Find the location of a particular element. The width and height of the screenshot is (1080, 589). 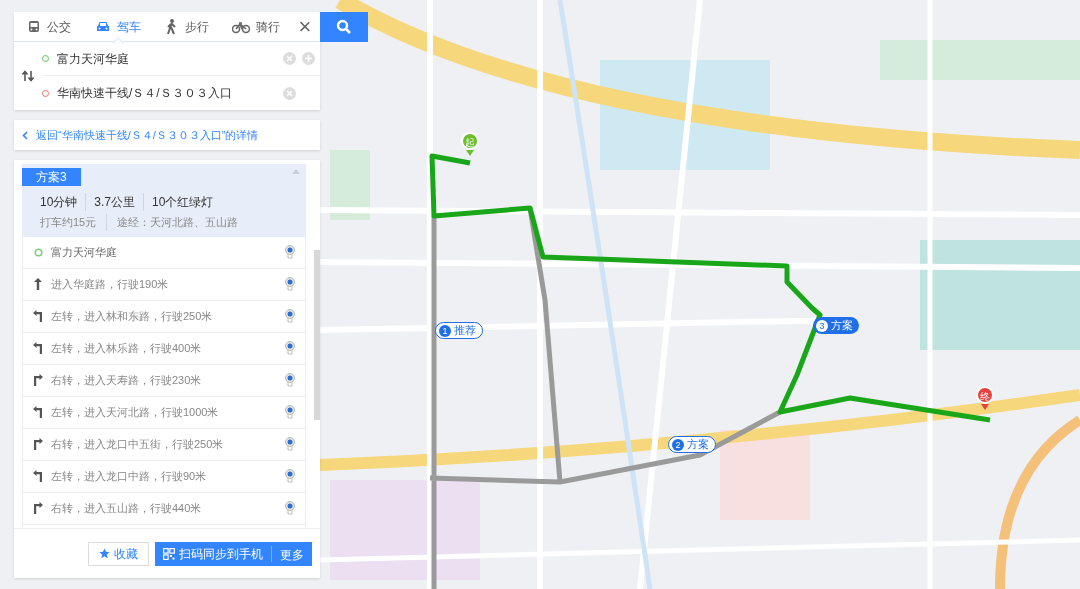

car-icon is located at coordinates (102, 26).